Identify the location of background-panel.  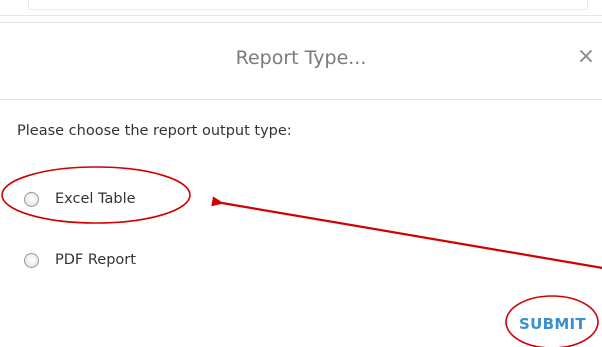
(301, 8).